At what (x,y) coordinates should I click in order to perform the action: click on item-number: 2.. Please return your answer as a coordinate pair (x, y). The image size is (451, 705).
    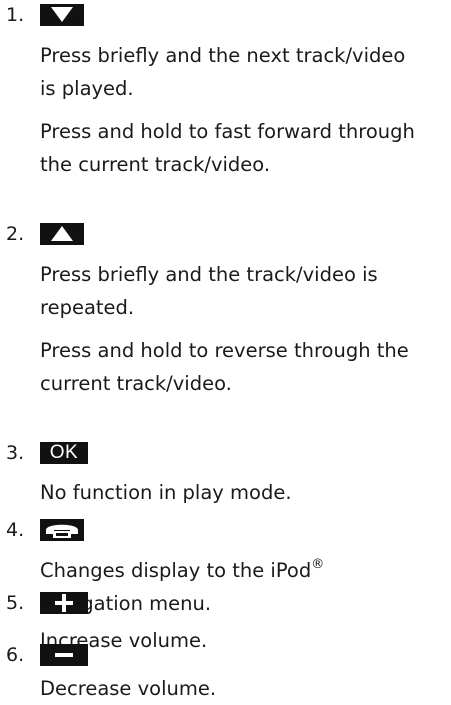
    Looking at the image, I should click on (15, 234).